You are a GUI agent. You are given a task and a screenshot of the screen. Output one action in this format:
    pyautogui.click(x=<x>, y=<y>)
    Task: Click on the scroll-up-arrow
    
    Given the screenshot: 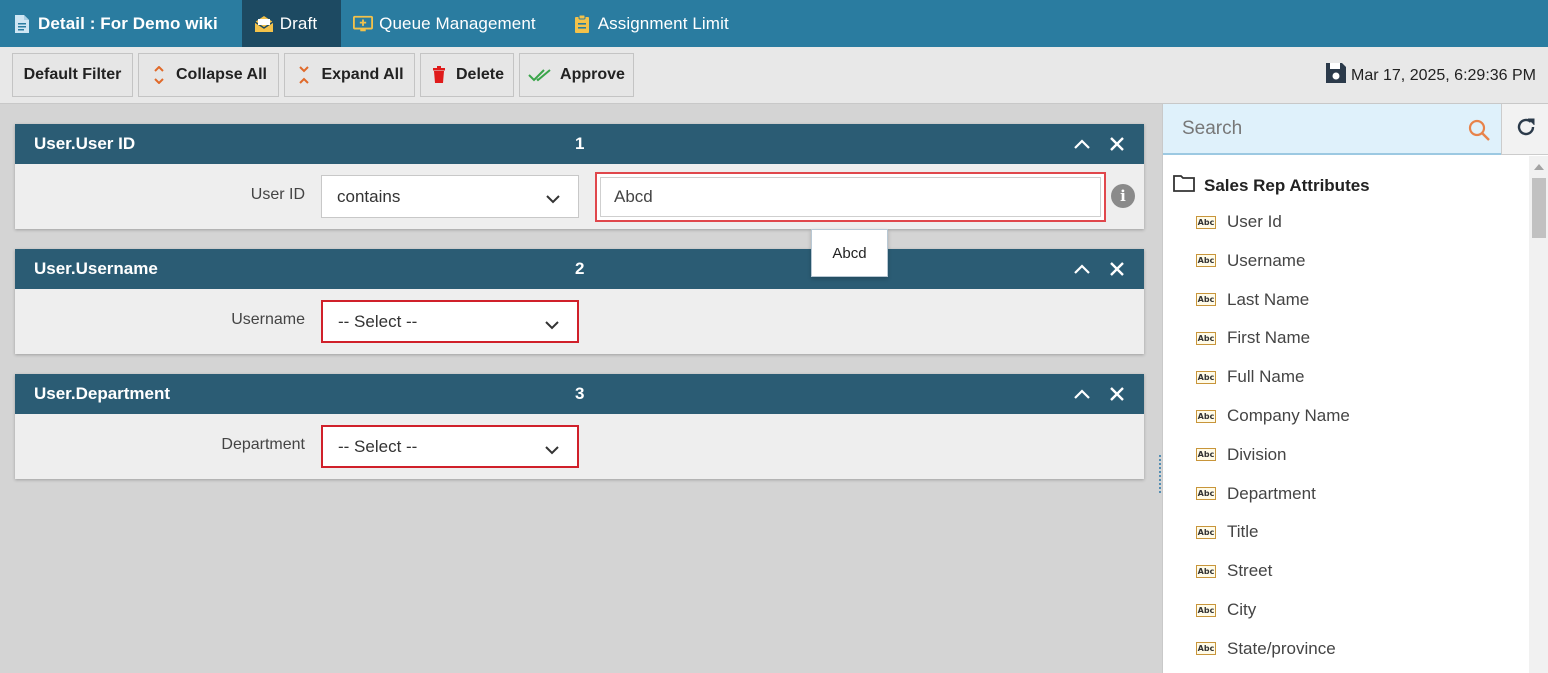 What is the action you would take?
    pyautogui.click(x=1539, y=167)
    